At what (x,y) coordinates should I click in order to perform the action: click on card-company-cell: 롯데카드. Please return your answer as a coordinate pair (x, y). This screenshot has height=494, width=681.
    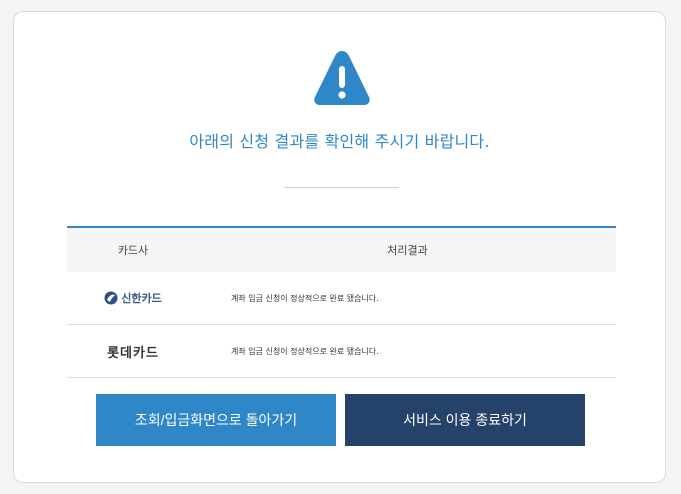
    Looking at the image, I should click on (133, 351).